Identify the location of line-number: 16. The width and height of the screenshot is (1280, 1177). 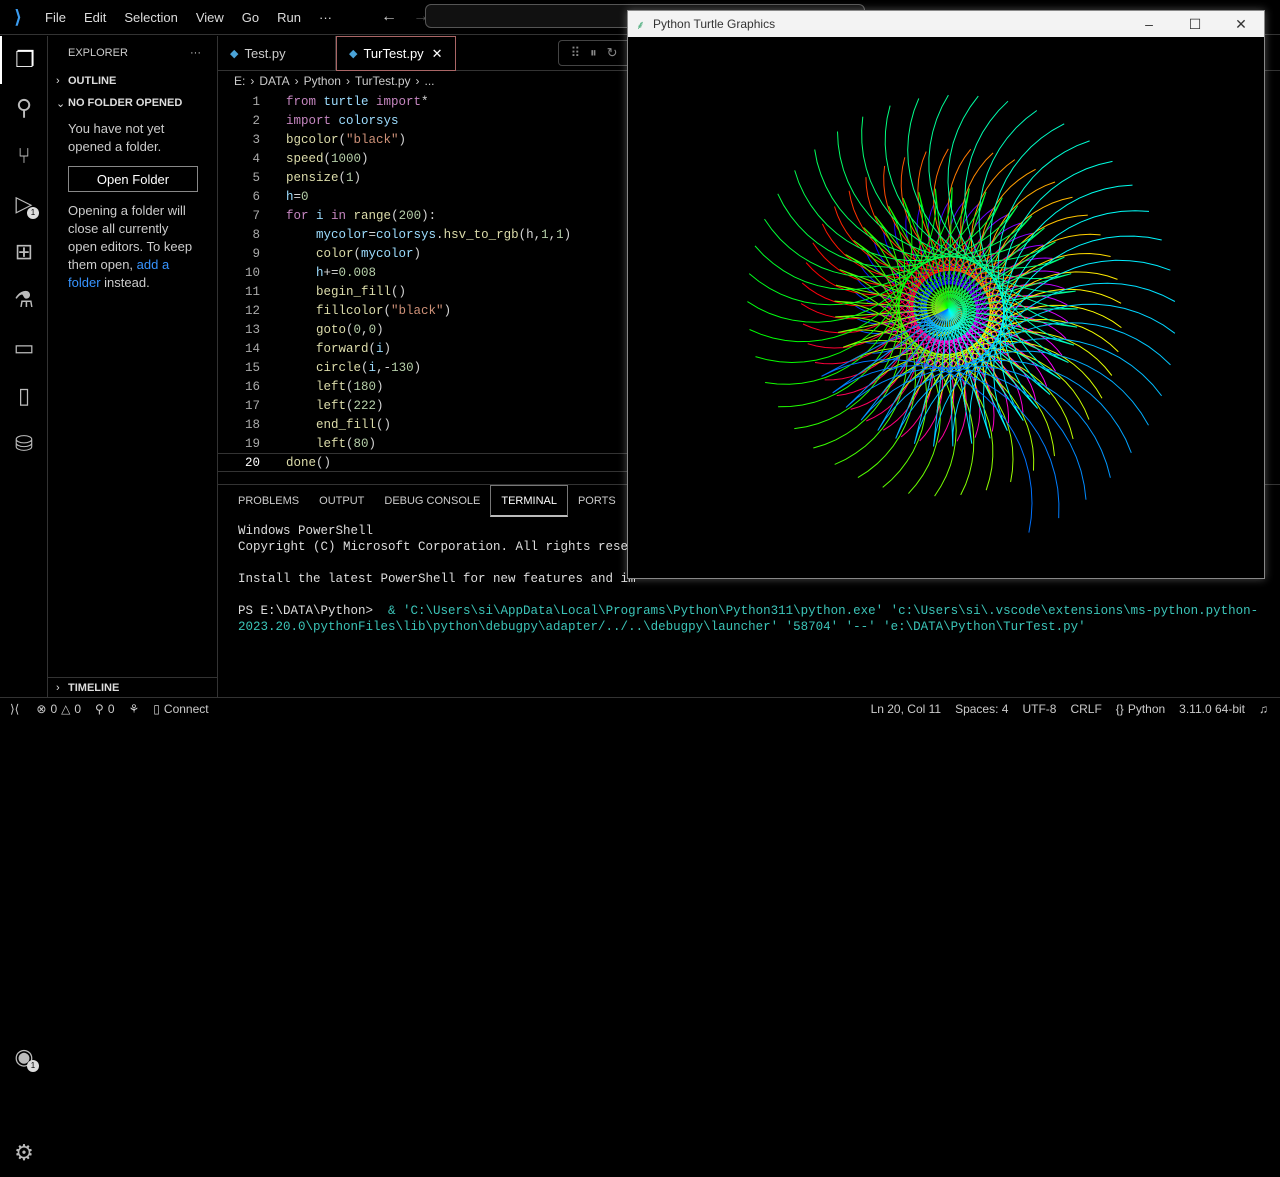
(252, 386).